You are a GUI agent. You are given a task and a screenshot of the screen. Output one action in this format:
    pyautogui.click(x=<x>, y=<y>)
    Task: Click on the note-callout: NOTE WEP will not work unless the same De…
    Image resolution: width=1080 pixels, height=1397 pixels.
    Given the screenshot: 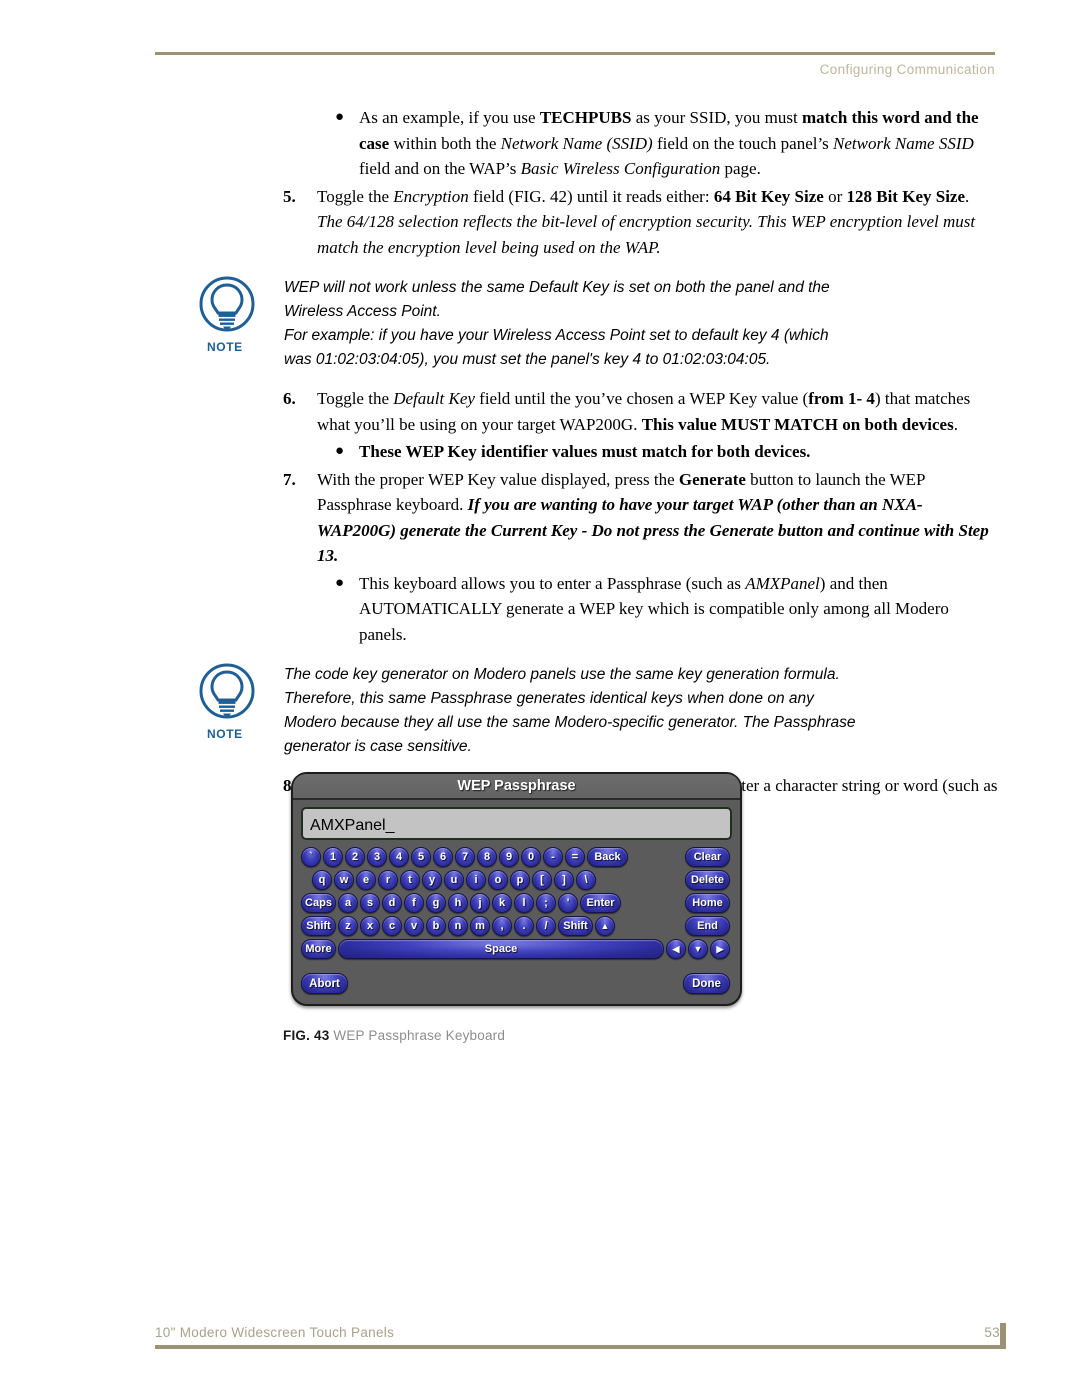 What is the action you would take?
    pyautogui.click(x=540, y=323)
    